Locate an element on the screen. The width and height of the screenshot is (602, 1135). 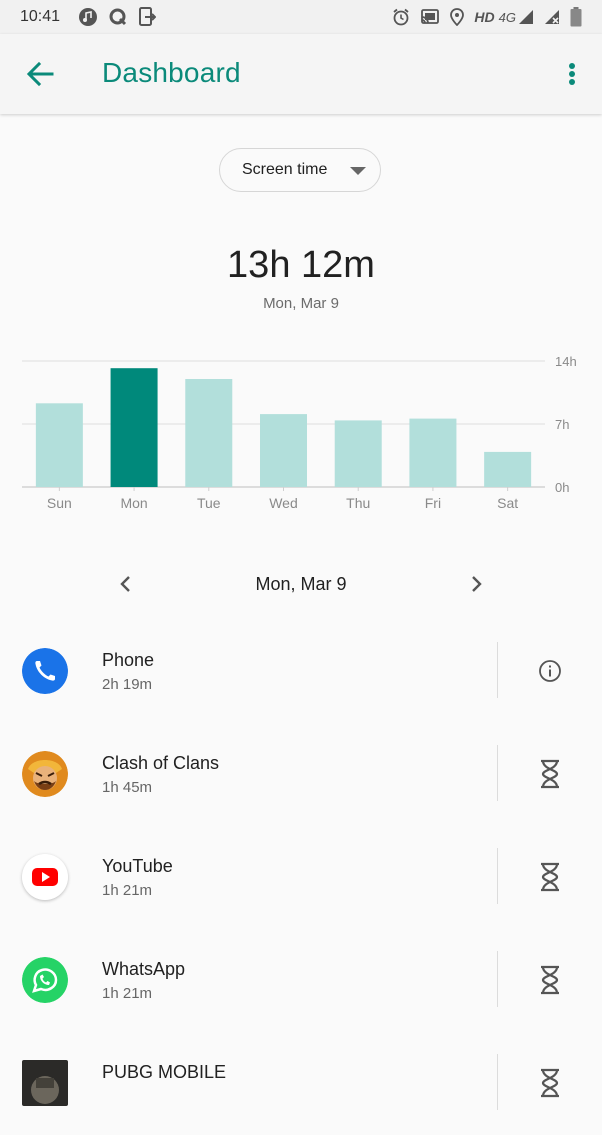
usage-bar-chart: 0h 7h 14h Sun Mon Tue Wed Thu Fri Sat is located at coordinates (299, 432).